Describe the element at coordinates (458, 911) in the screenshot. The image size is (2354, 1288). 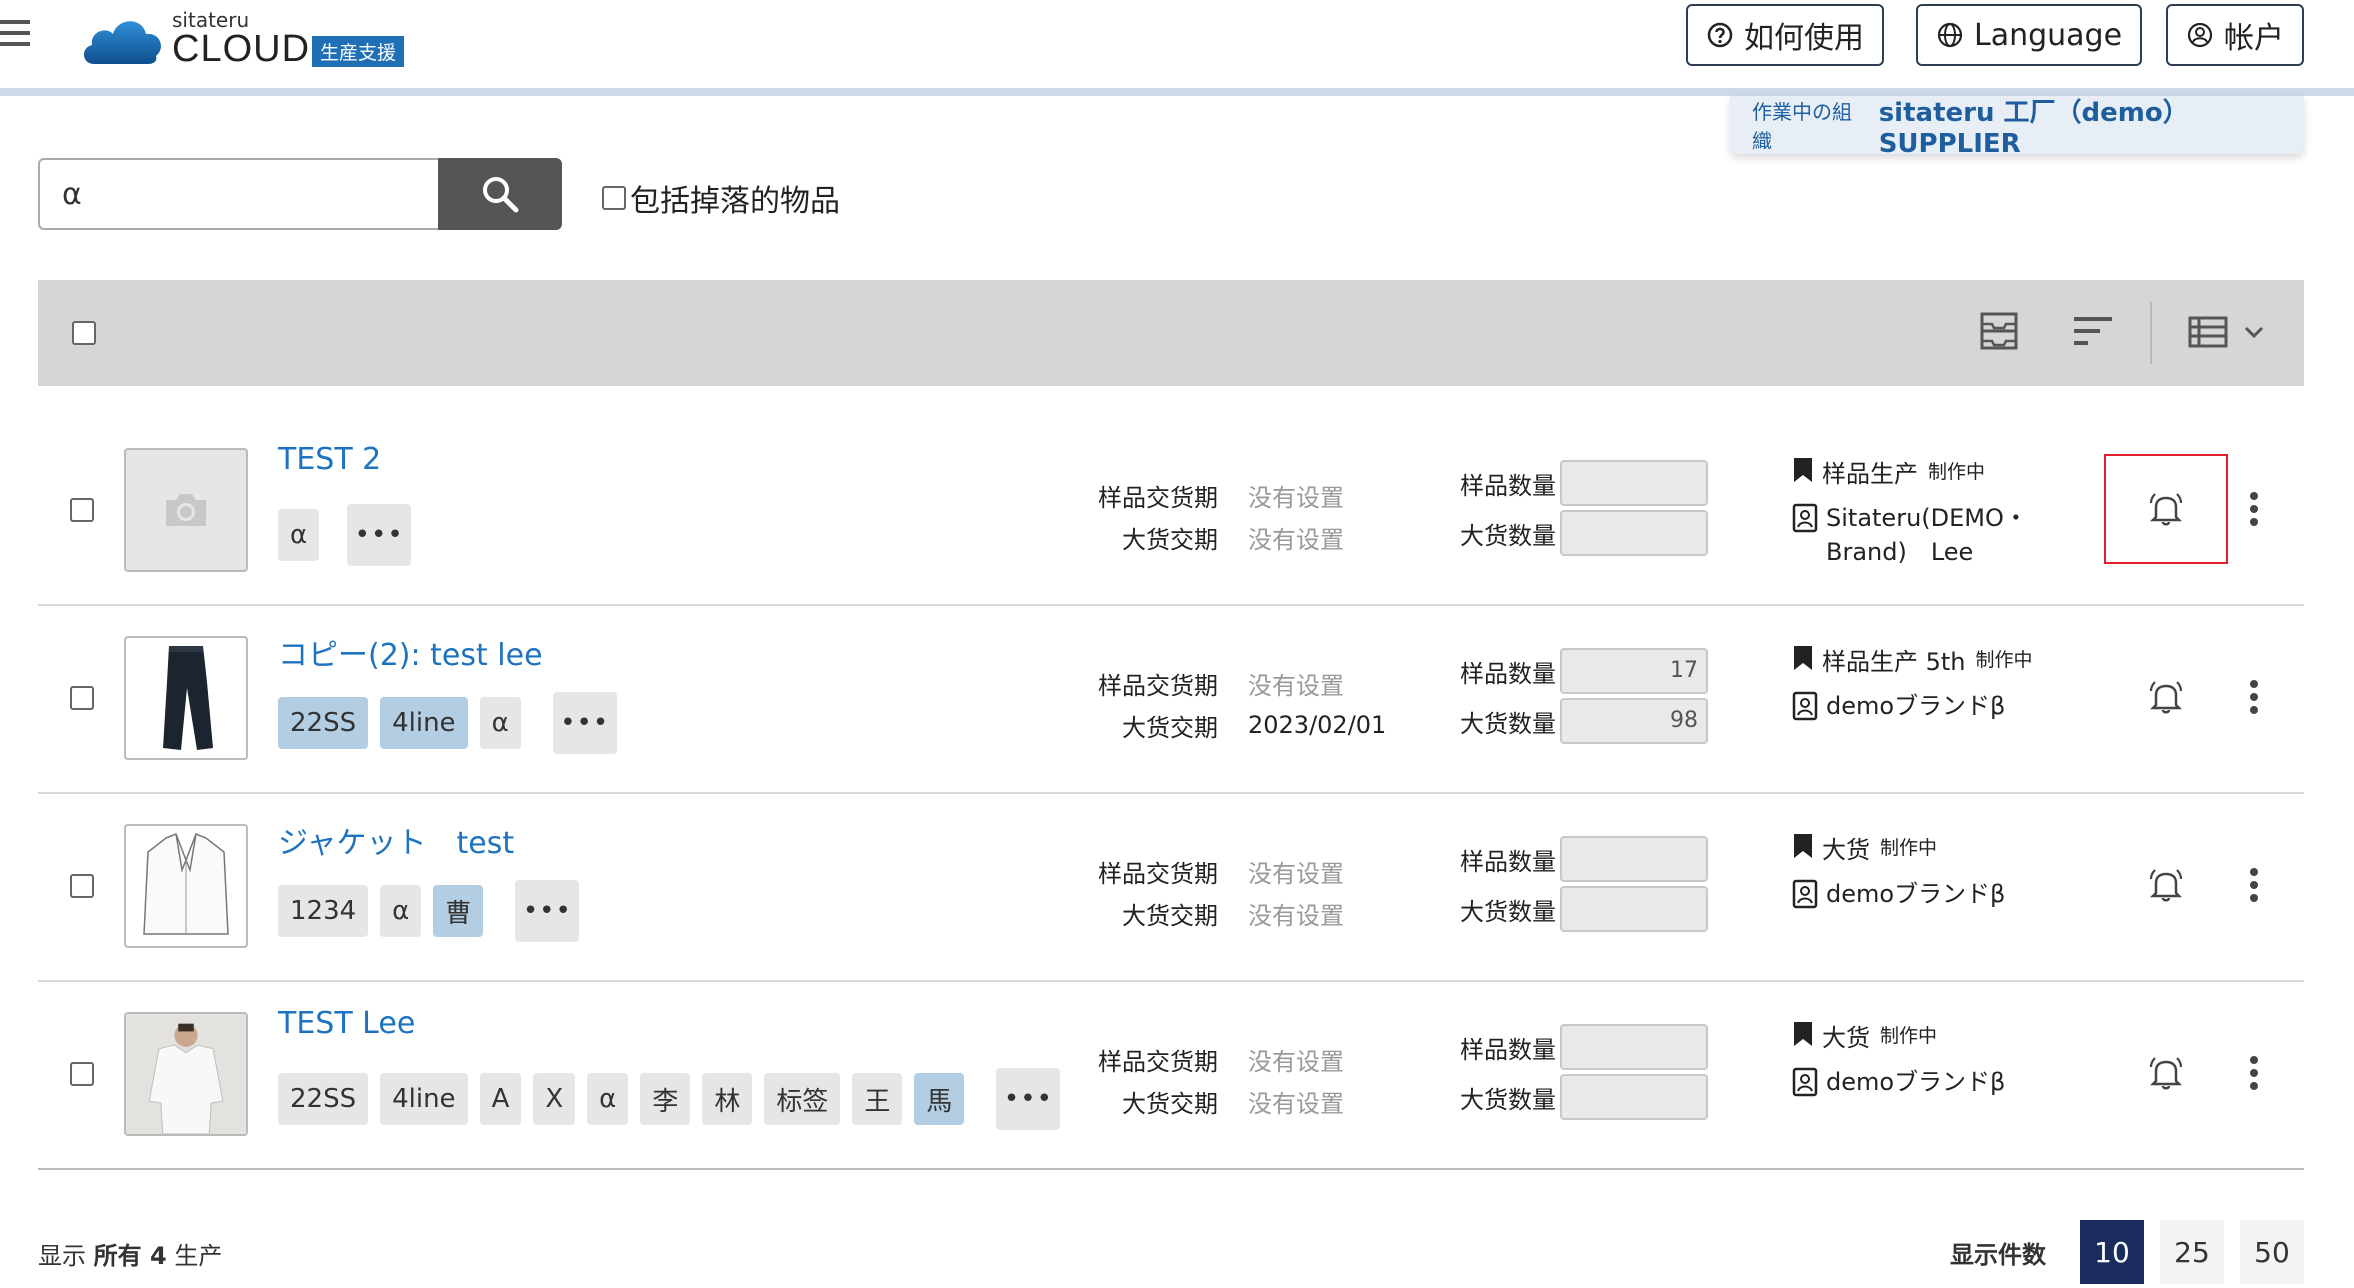
I see `tag: 曹` at that location.